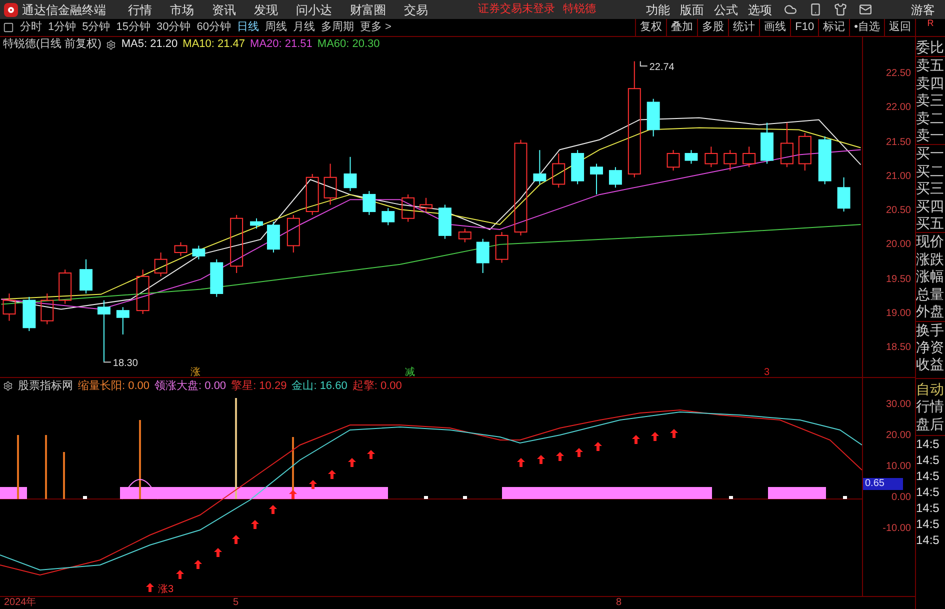  Describe the element at coordinates (930, 259) in the screenshot. I see `quote-label: 涨跌` at that location.